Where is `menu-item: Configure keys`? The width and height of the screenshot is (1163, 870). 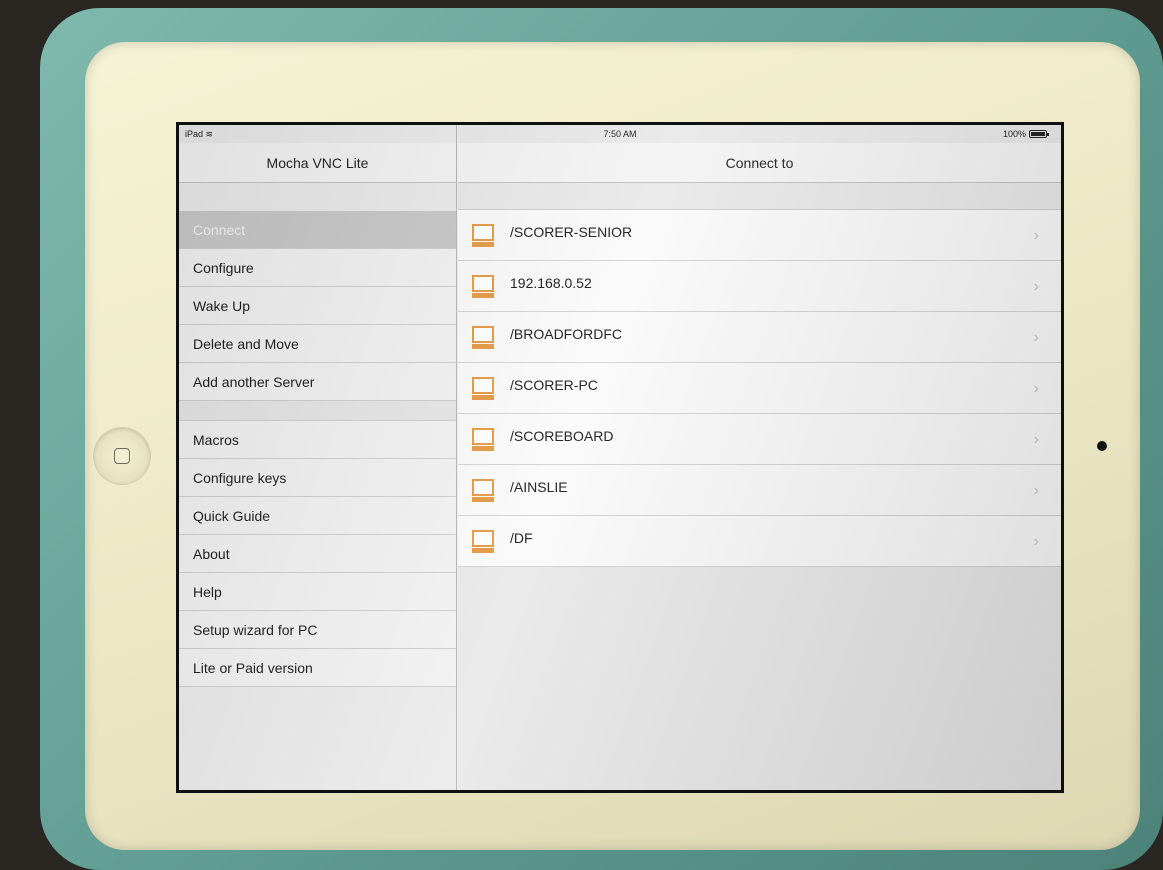
menu-item: Configure keys is located at coordinates (317, 478).